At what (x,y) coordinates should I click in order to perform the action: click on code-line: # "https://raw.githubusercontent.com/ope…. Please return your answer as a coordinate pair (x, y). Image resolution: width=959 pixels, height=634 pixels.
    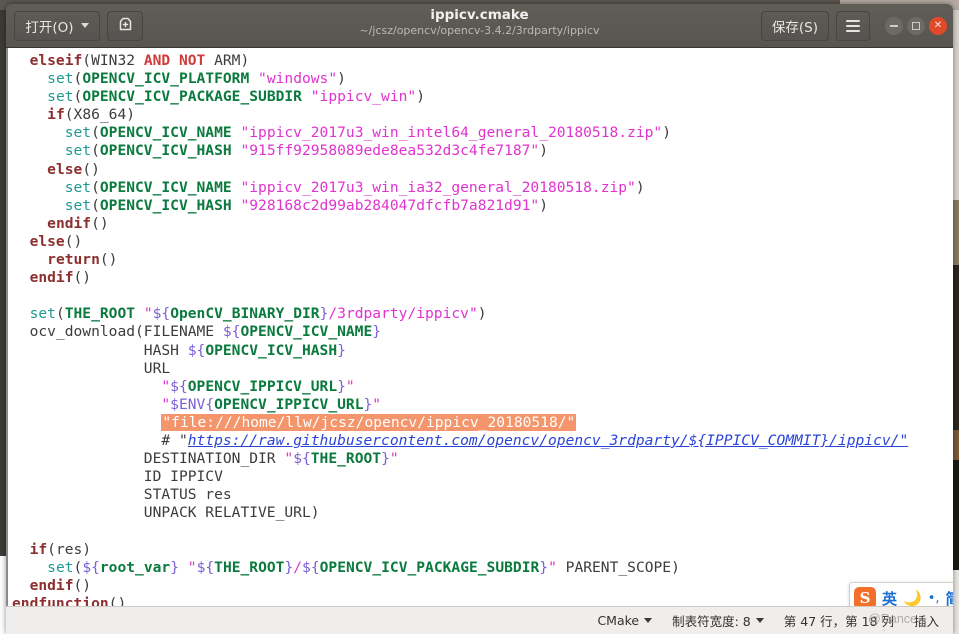
    Looking at the image, I should click on (535, 440).